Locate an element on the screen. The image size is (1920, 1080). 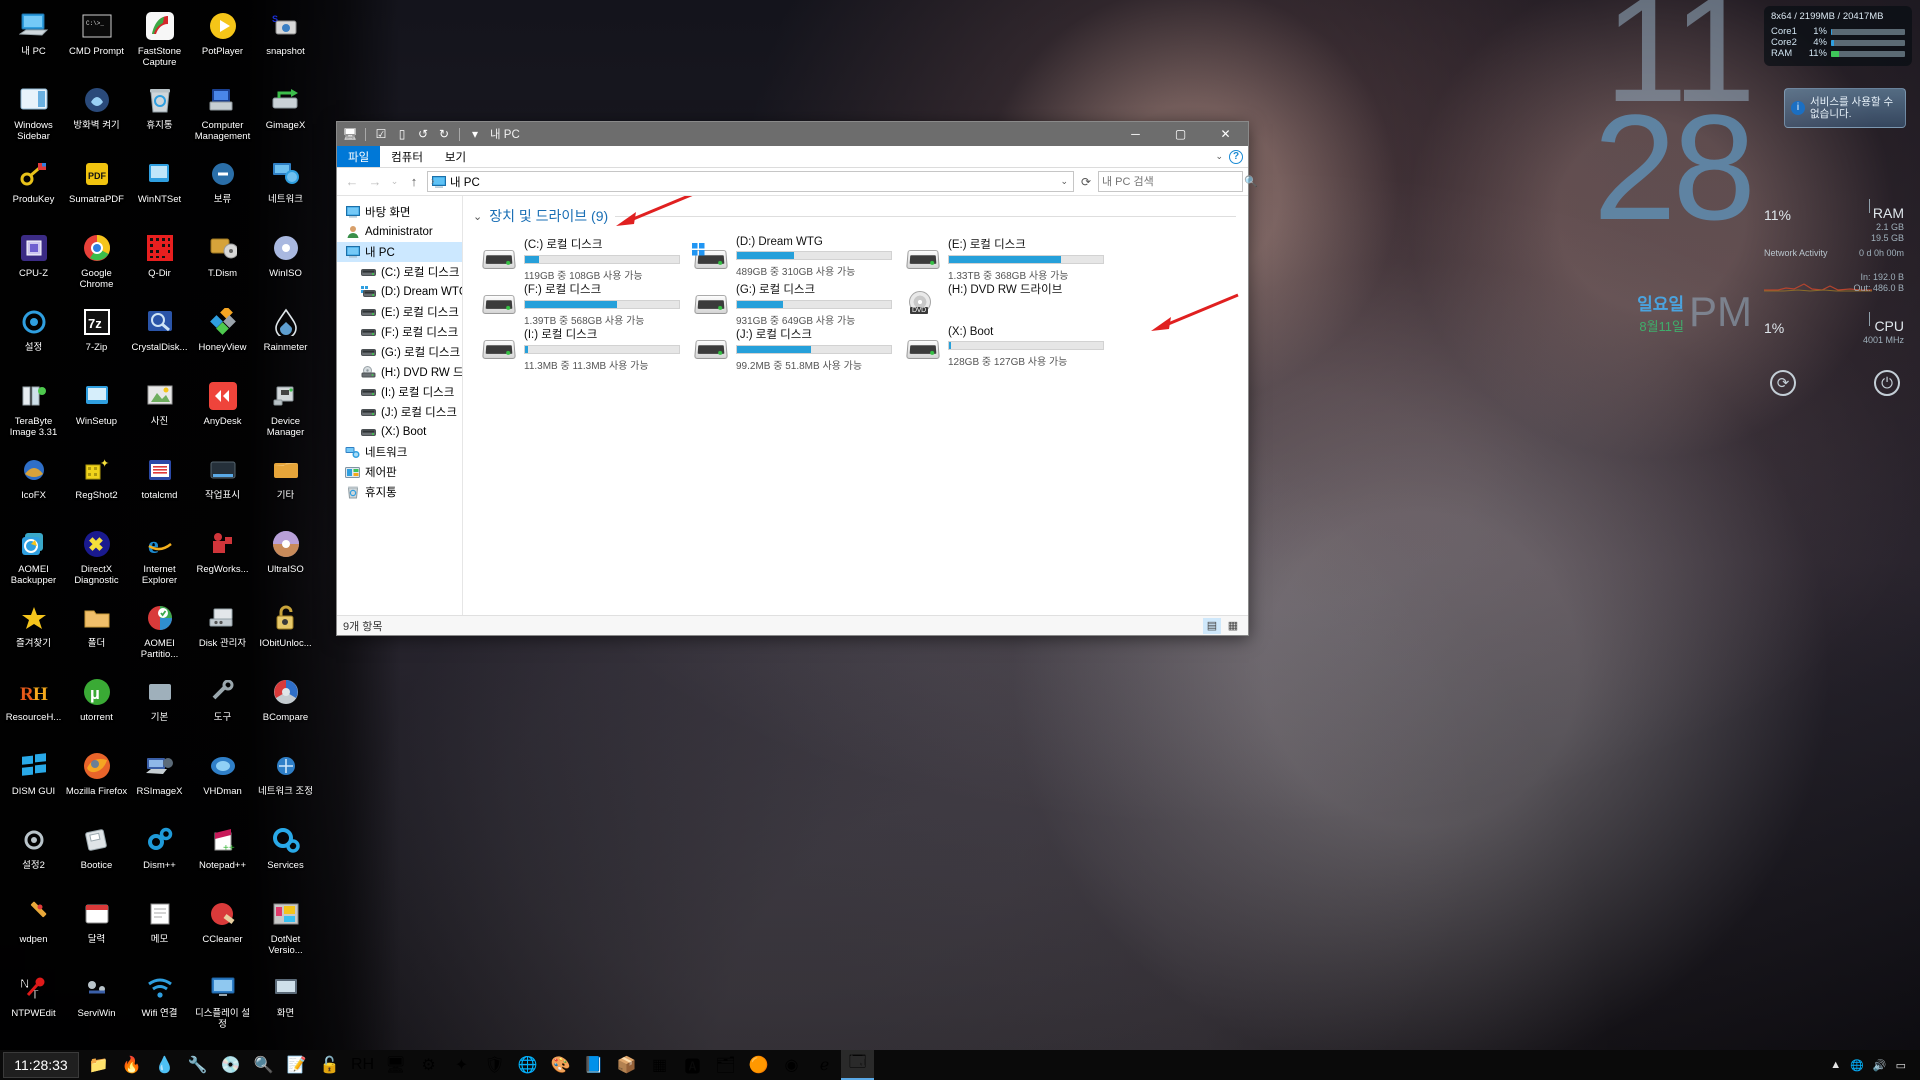
drive-item: (X:) Boot 128GB 중 127GB 사용 가능 is located at coordinates (1012, 345).